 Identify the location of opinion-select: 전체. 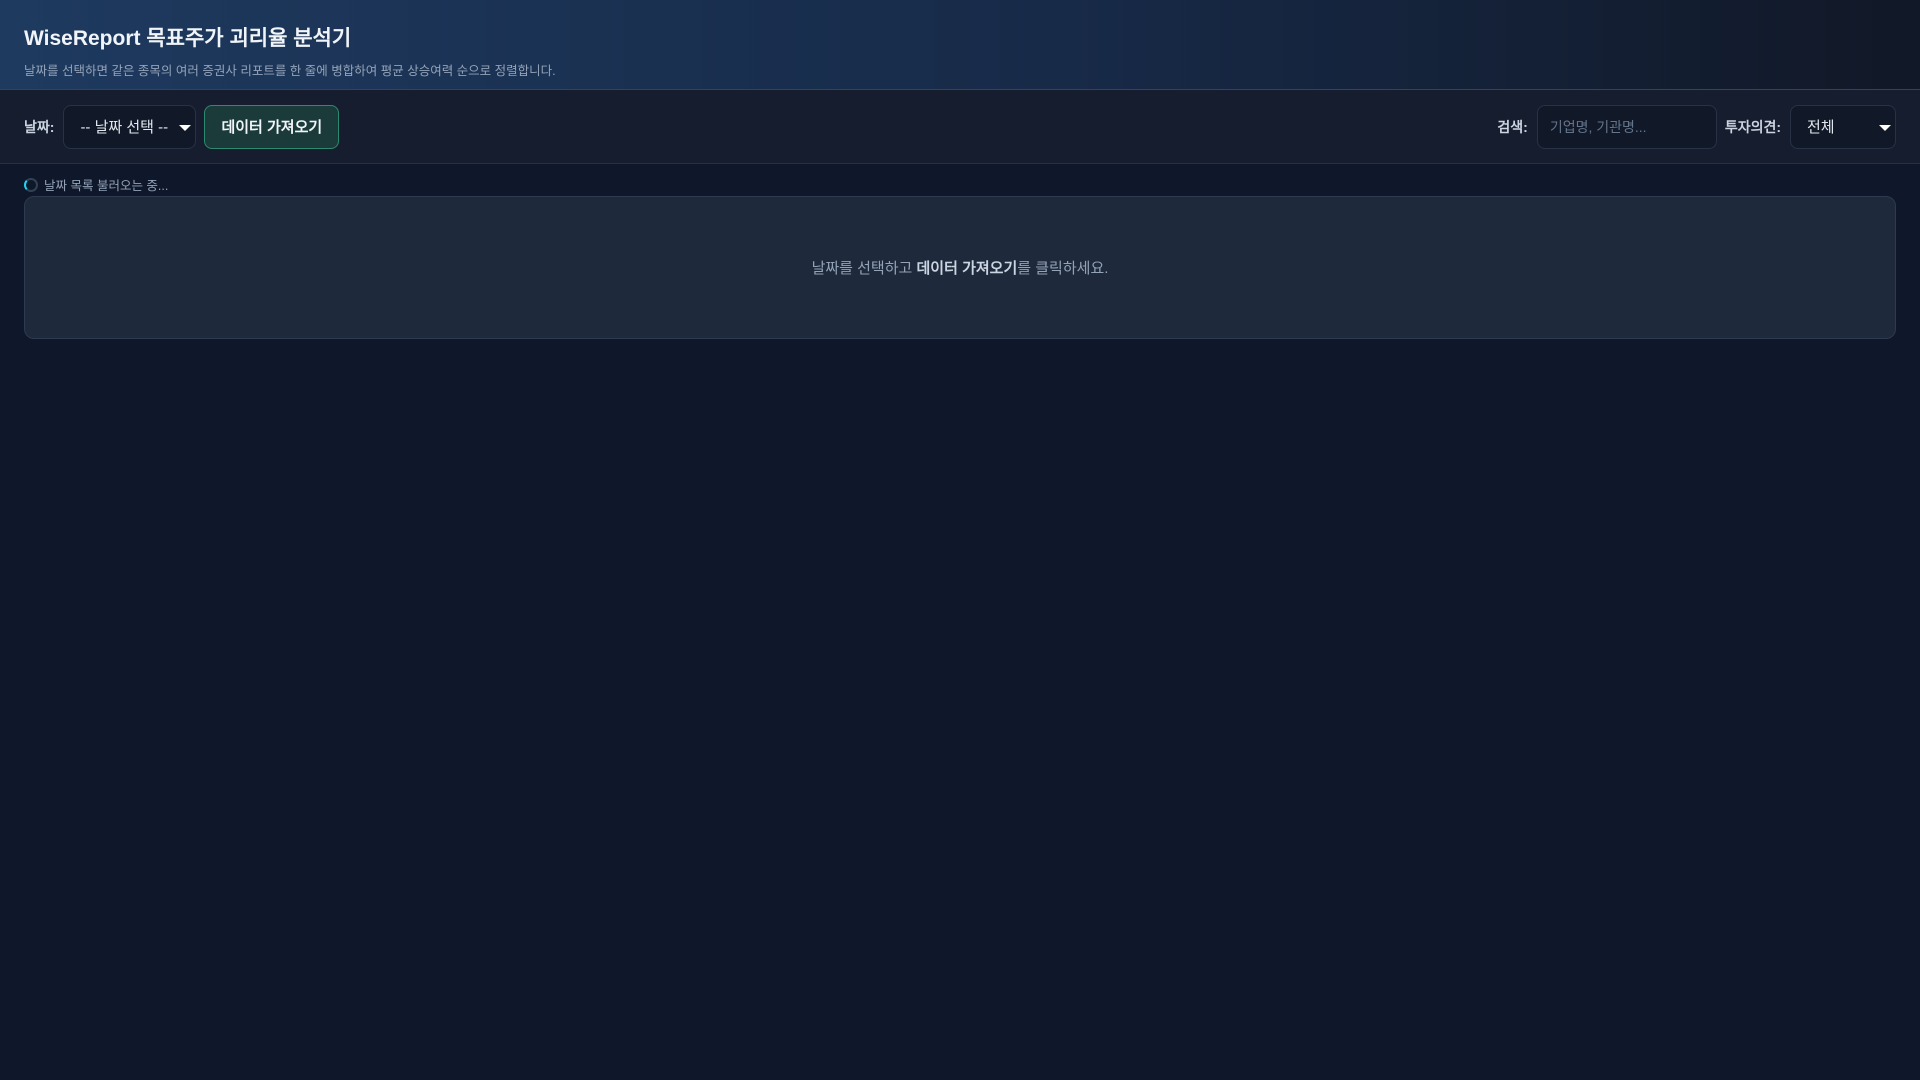
(1843, 126).